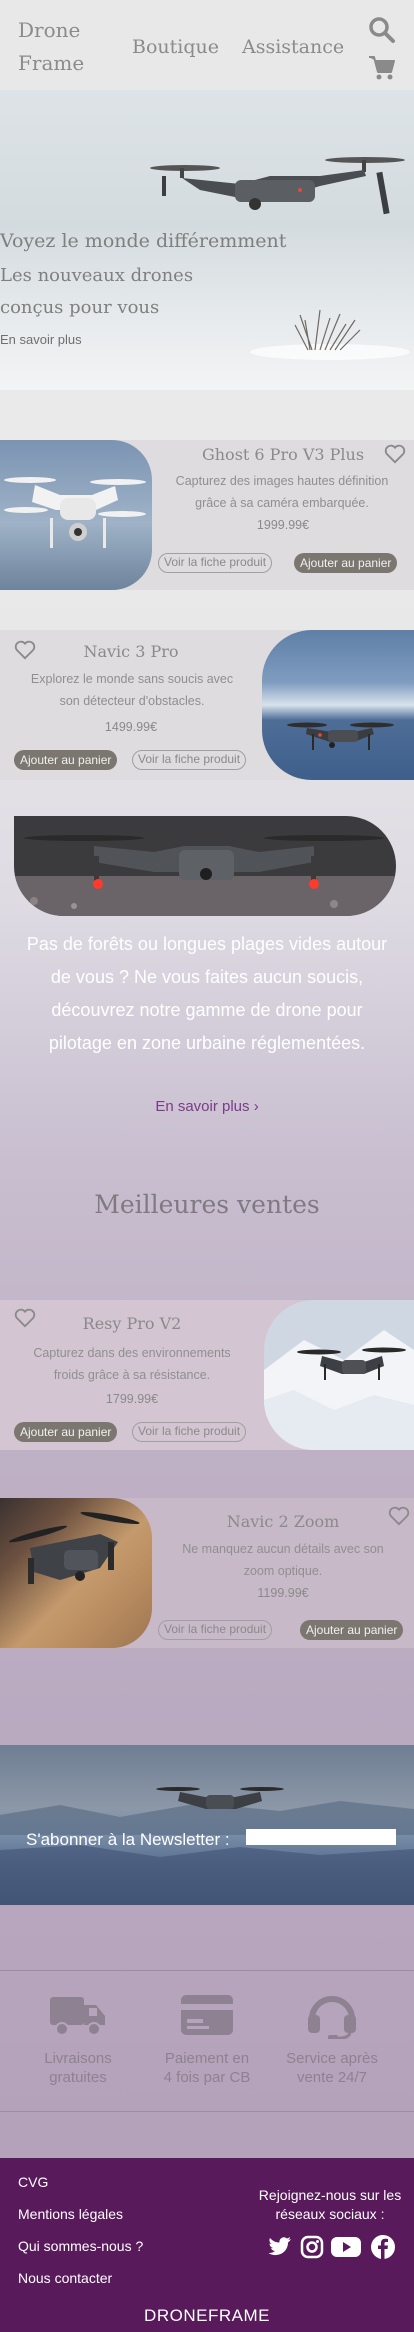  I want to click on footer-link-cgv: CVG, so click(33, 2182).